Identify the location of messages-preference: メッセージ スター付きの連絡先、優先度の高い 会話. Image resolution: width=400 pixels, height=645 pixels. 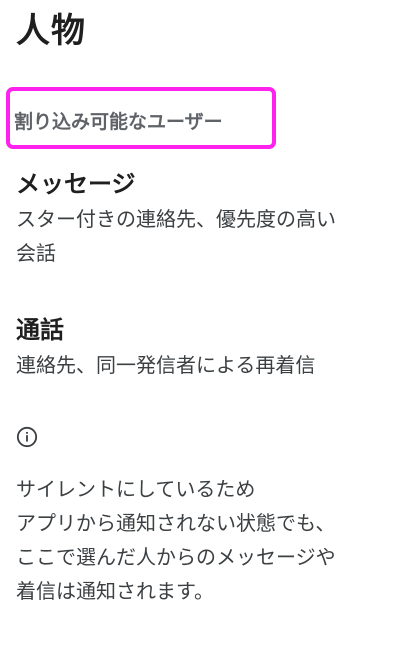
(202, 219).